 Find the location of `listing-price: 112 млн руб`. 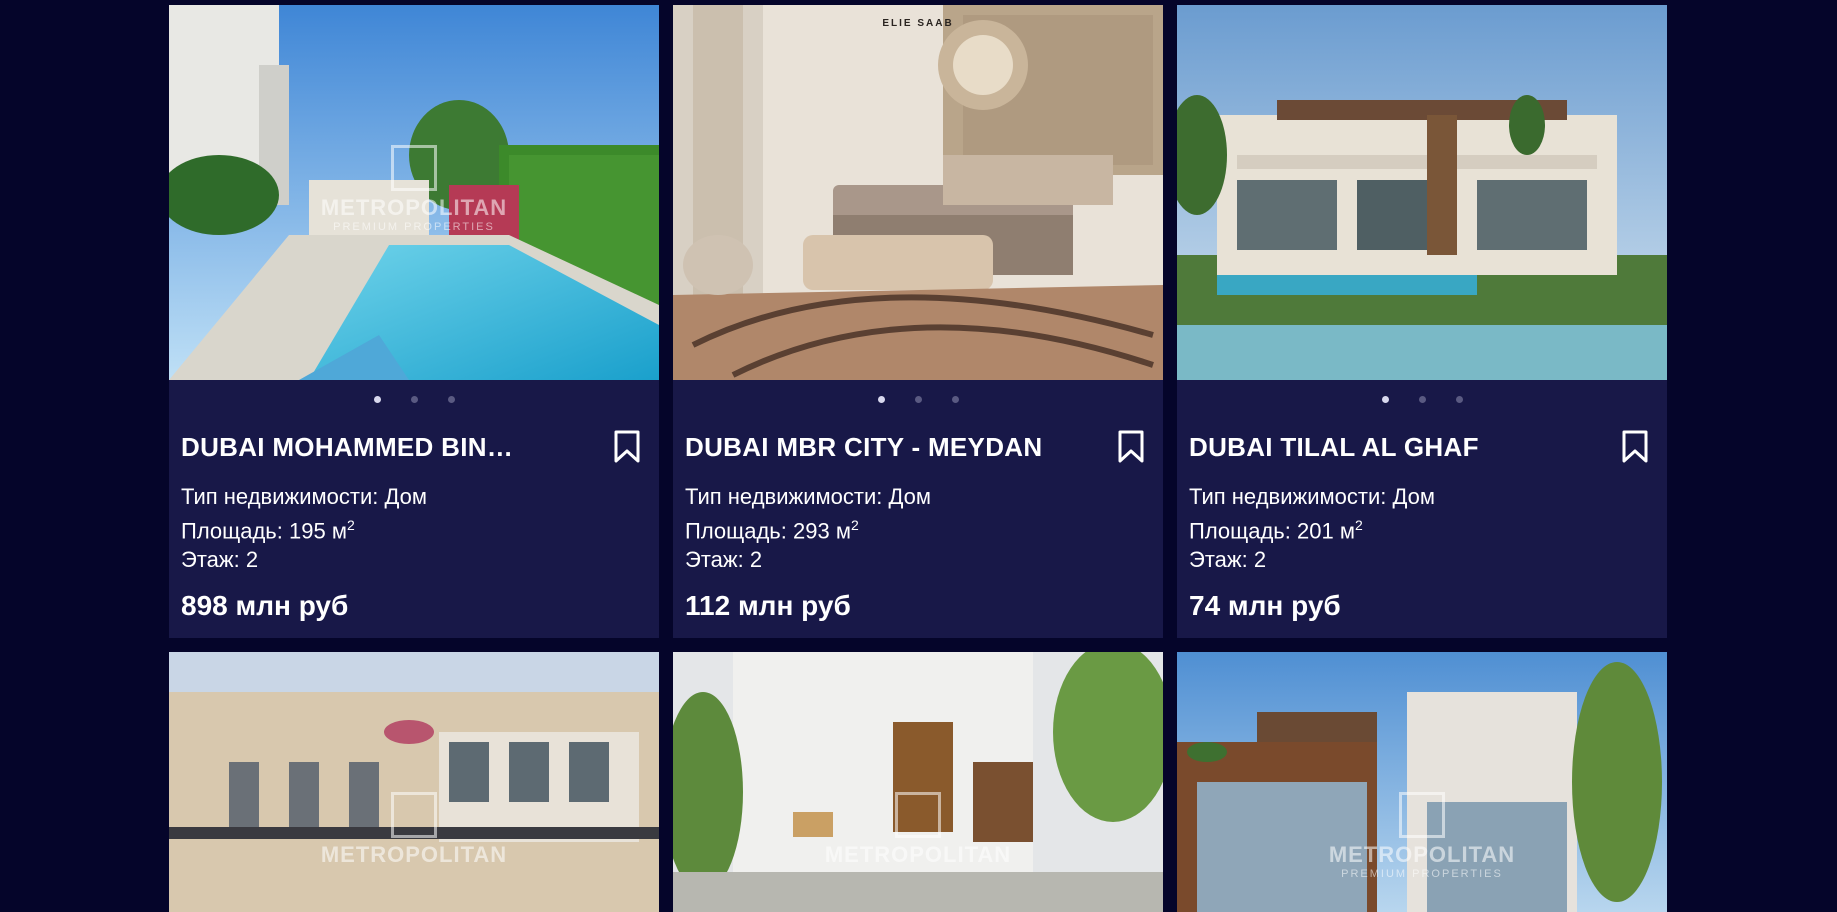

listing-price: 112 млн руб is located at coordinates (768, 606).